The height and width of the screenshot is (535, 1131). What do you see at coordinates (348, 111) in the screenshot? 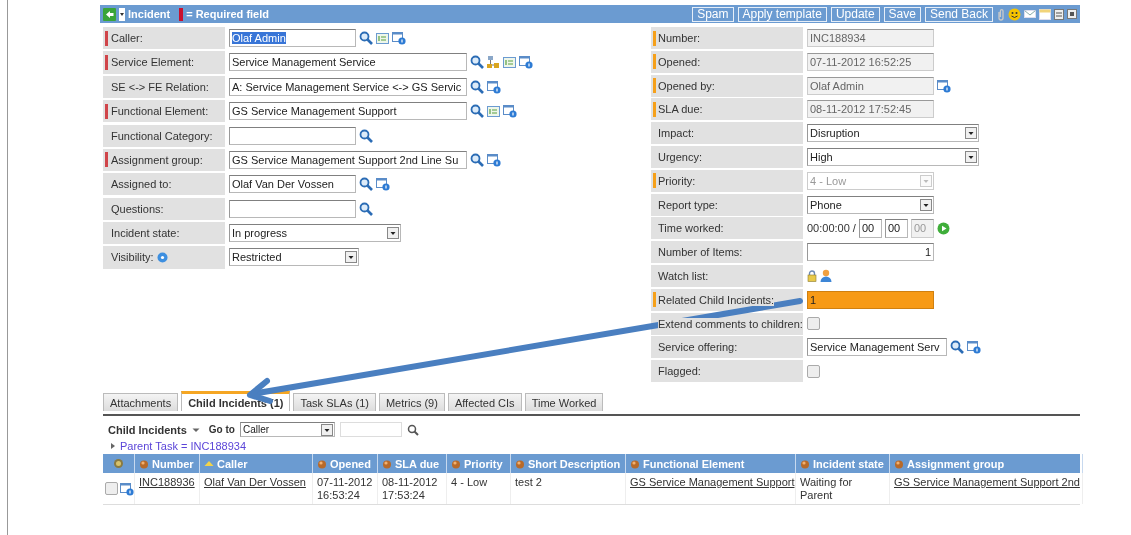
I see `text-field: GS Service Management Support` at bounding box center [348, 111].